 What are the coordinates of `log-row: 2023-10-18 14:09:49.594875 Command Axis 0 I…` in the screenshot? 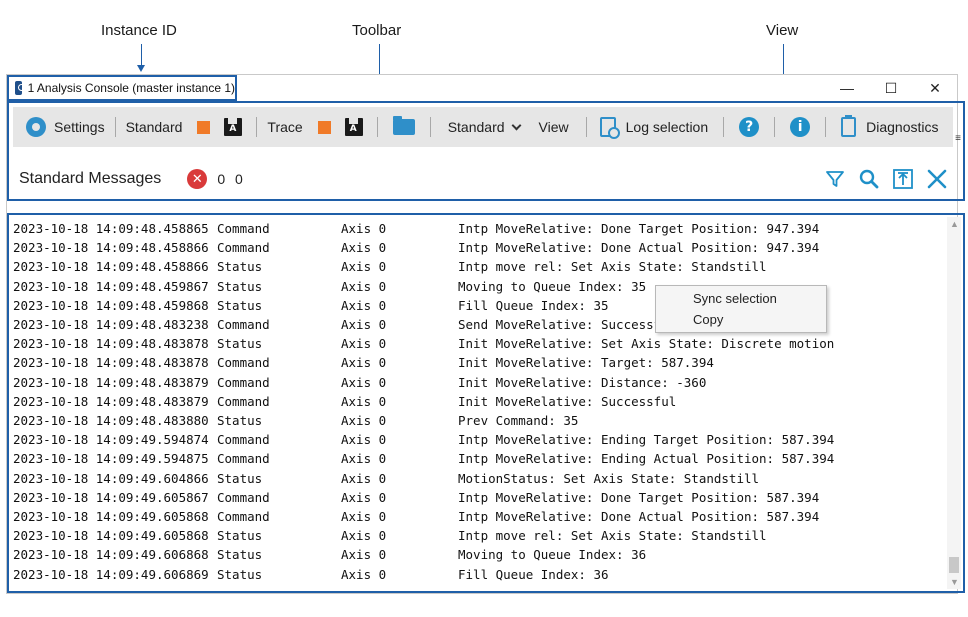 It's located at (478, 460).